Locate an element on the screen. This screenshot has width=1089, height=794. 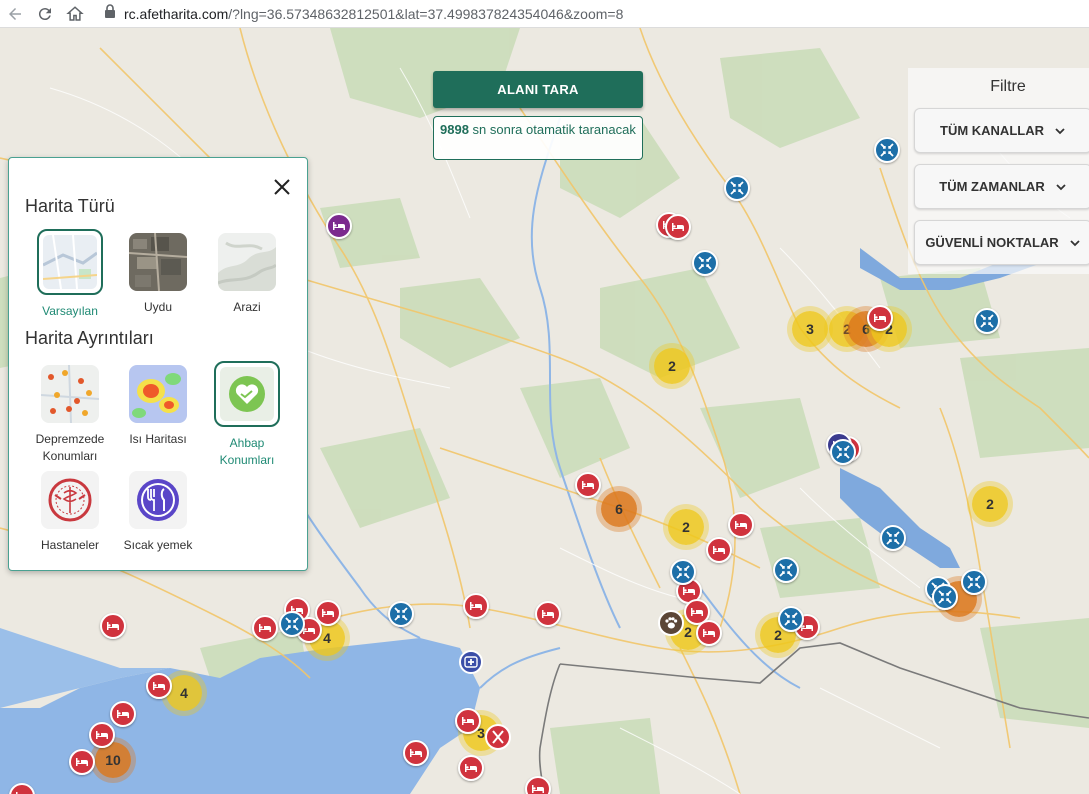
dropdown-label: TÜM ZAMANLAR is located at coordinates (992, 186).